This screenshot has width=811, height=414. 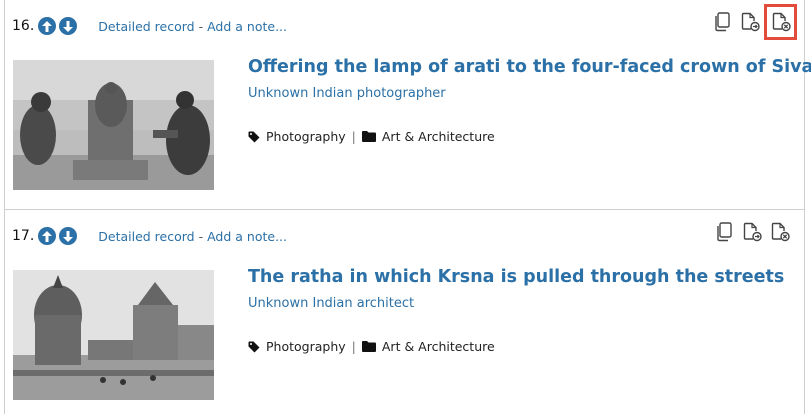 What do you see at coordinates (23, 26) in the screenshot?
I see `record-number: 16.` at bounding box center [23, 26].